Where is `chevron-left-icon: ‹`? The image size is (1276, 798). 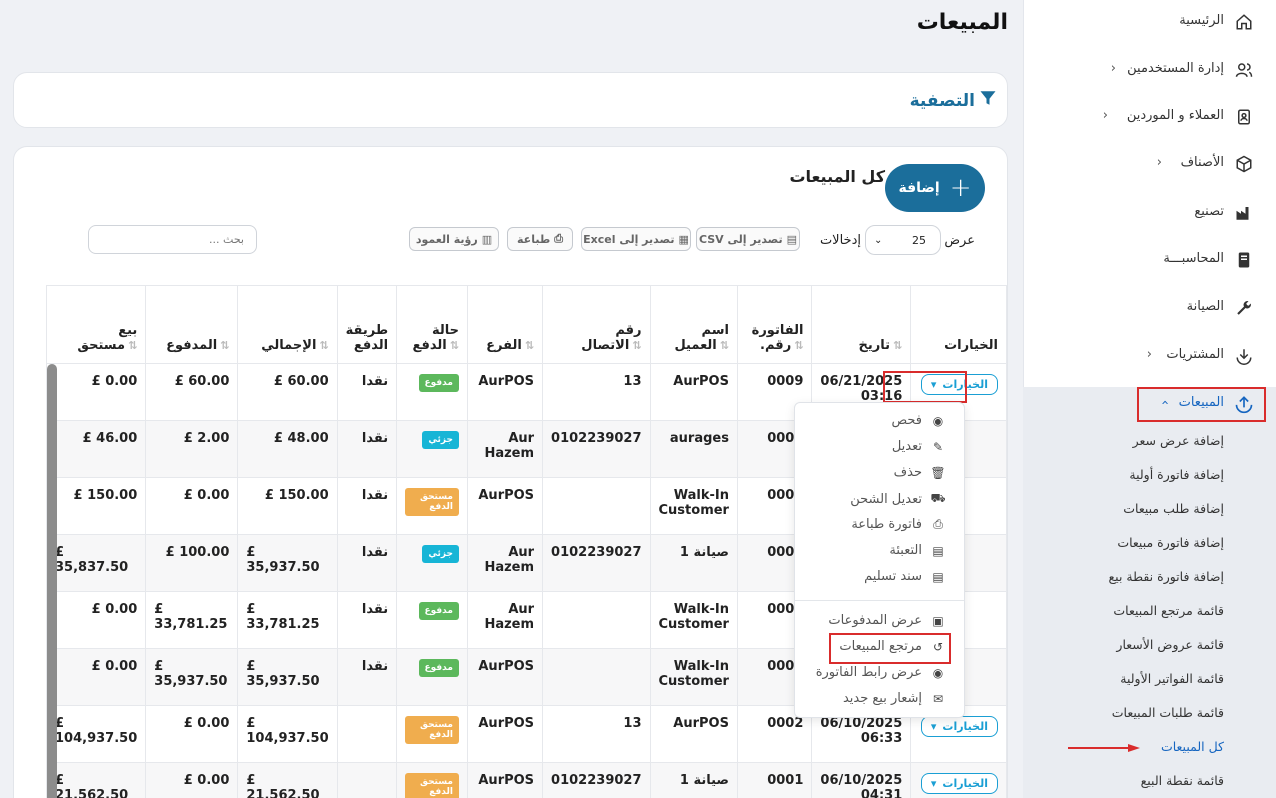 chevron-left-icon: ‹ is located at coordinates (1159, 162).